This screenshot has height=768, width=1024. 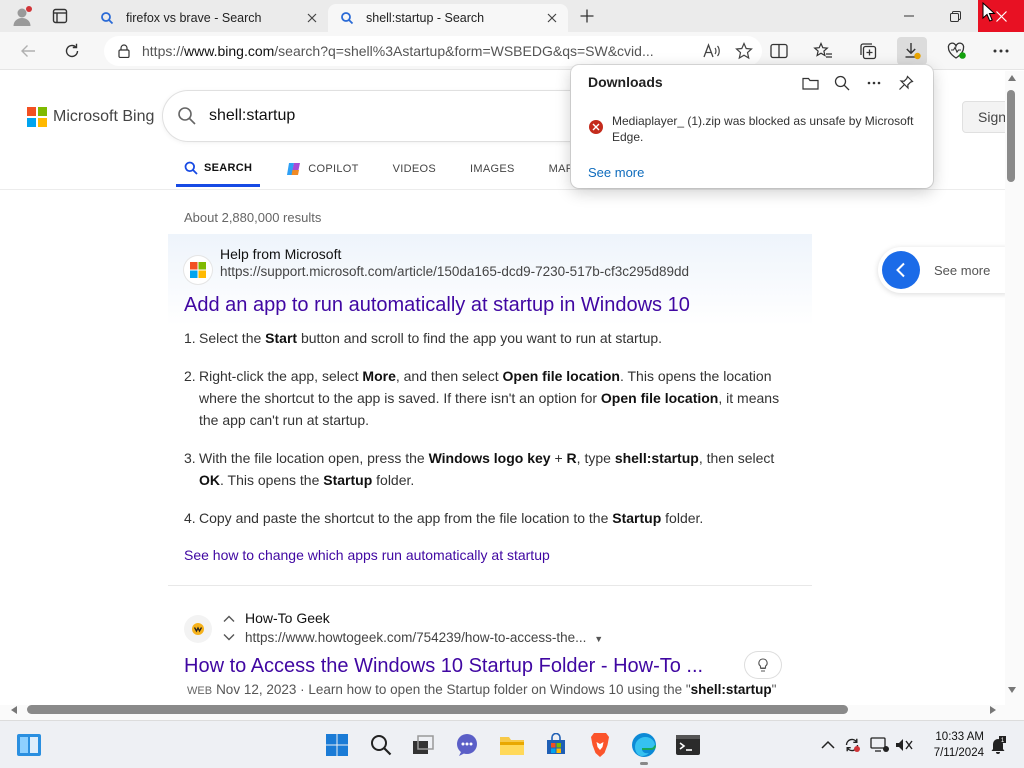 What do you see at coordinates (502, 189) in the screenshot?
I see `header-divider` at bounding box center [502, 189].